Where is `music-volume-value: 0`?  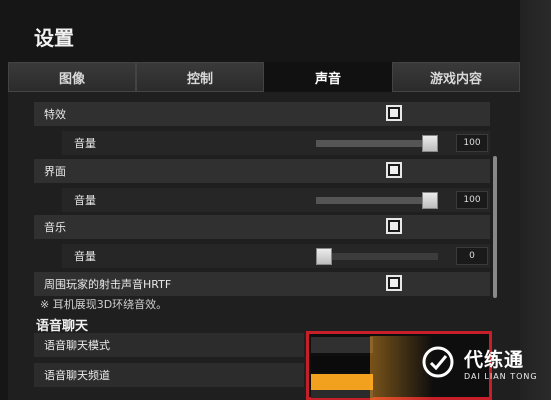
music-volume-value: 0 is located at coordinates (472, 256).